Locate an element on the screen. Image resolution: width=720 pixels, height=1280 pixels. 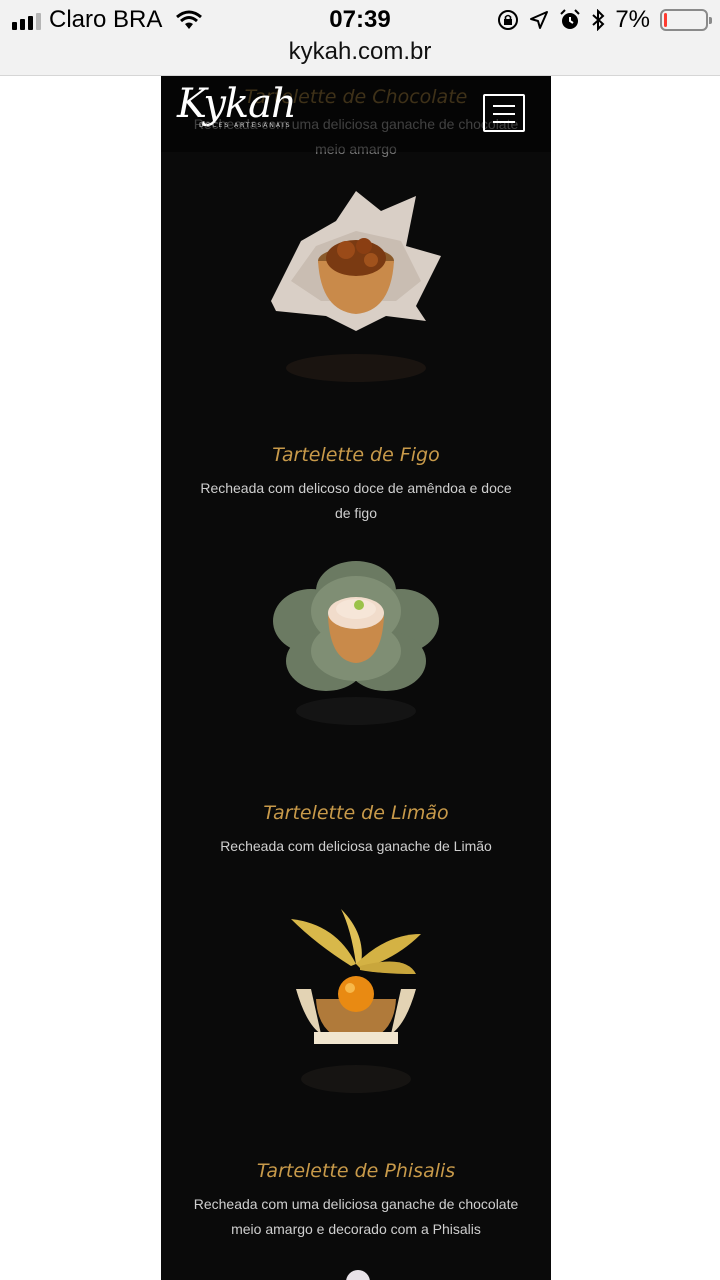
logo-subtitle: DOCES ARTESANAIS is located at coordinates (245, 125).